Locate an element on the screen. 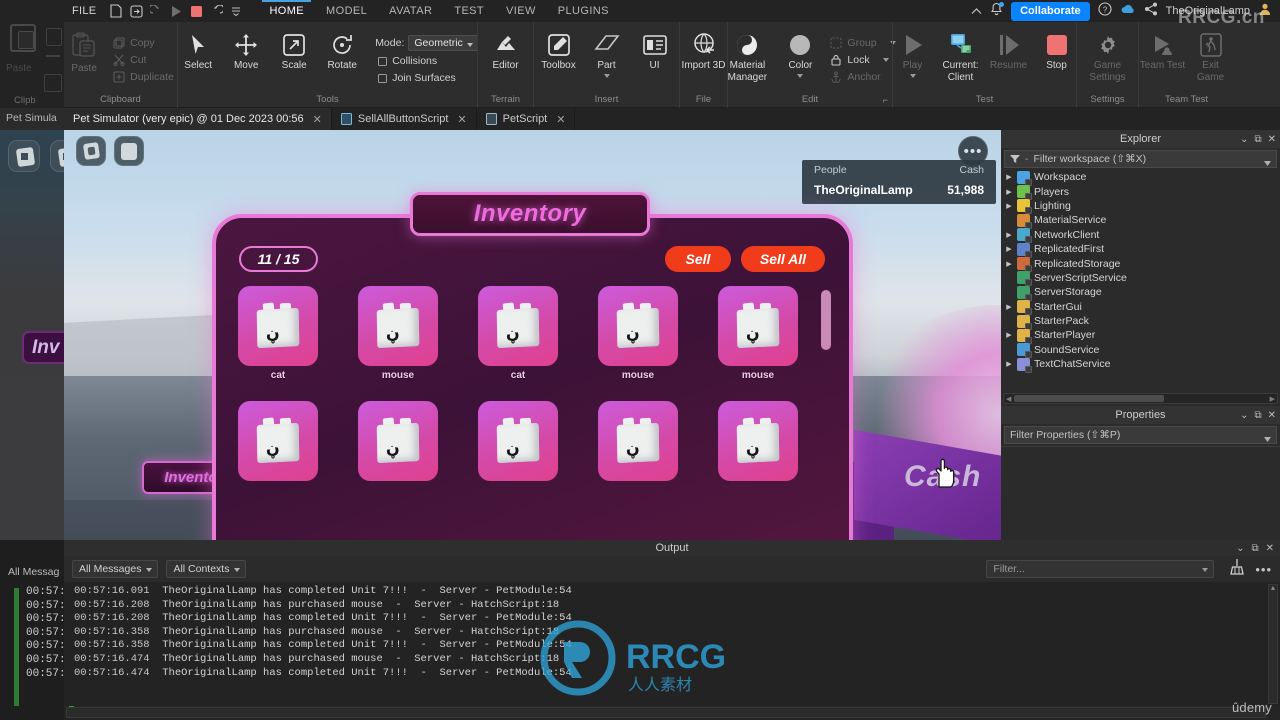  tab-home: HOME is located at coordinates (286, 11).